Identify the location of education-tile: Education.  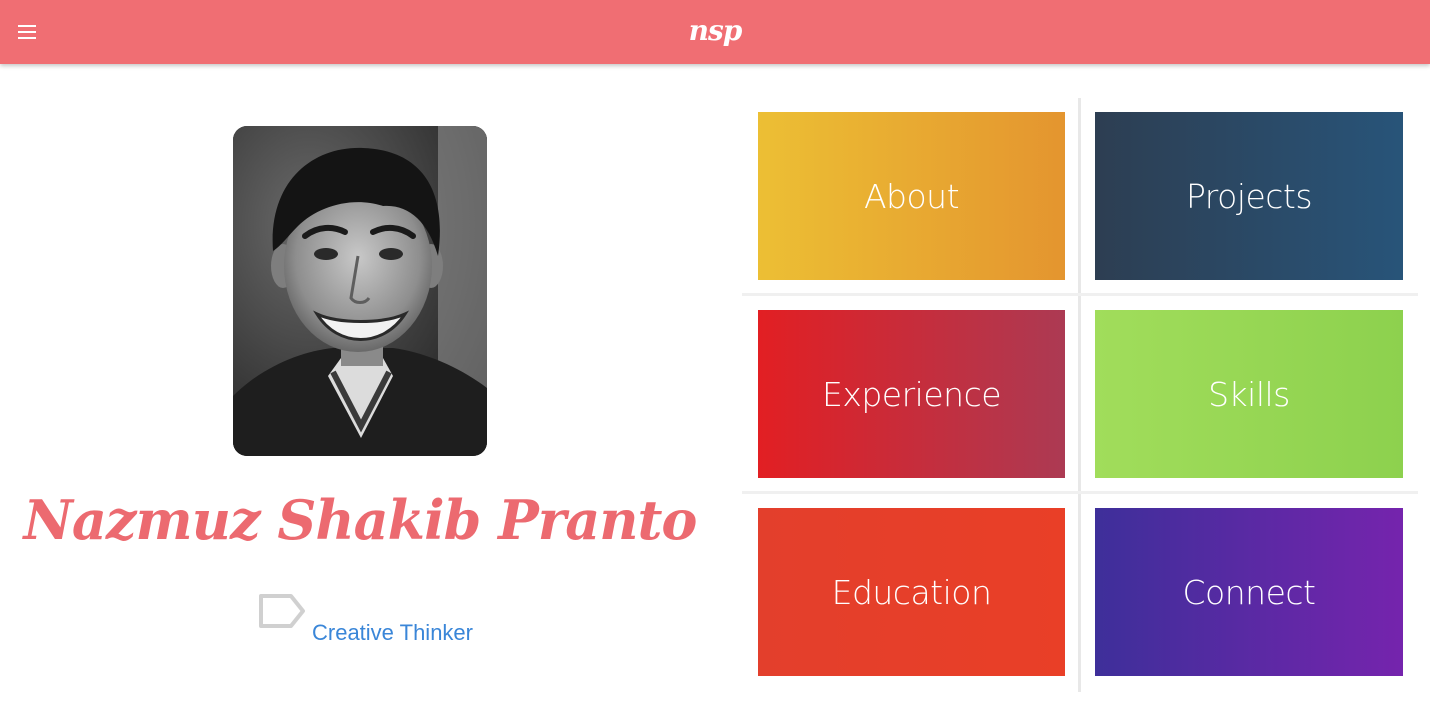
(911, 592).